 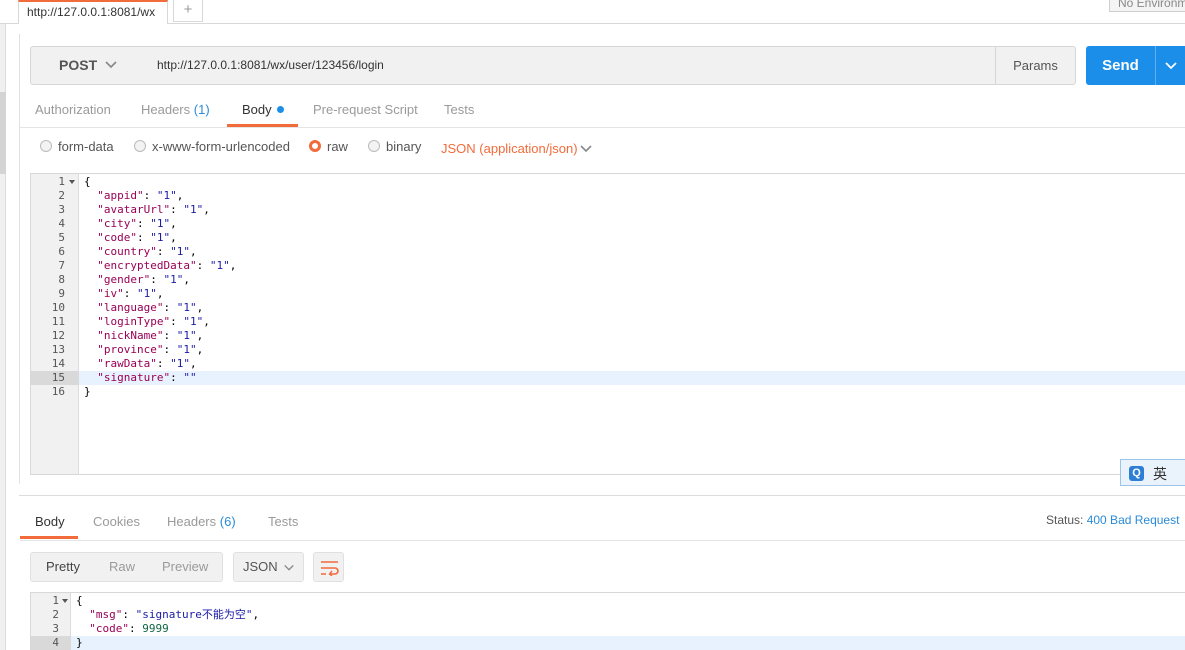 I want to click on code-line: "language": "1",, so click(x=143, y=308).